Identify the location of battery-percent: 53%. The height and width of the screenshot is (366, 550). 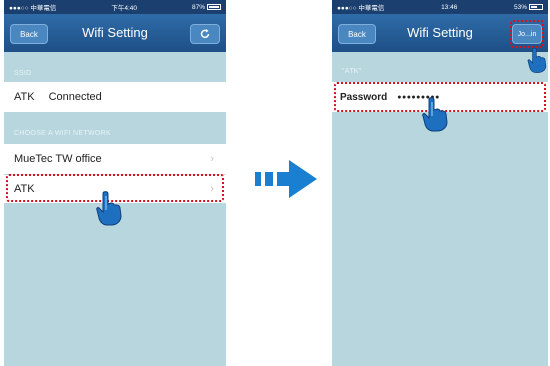
(520, 7).